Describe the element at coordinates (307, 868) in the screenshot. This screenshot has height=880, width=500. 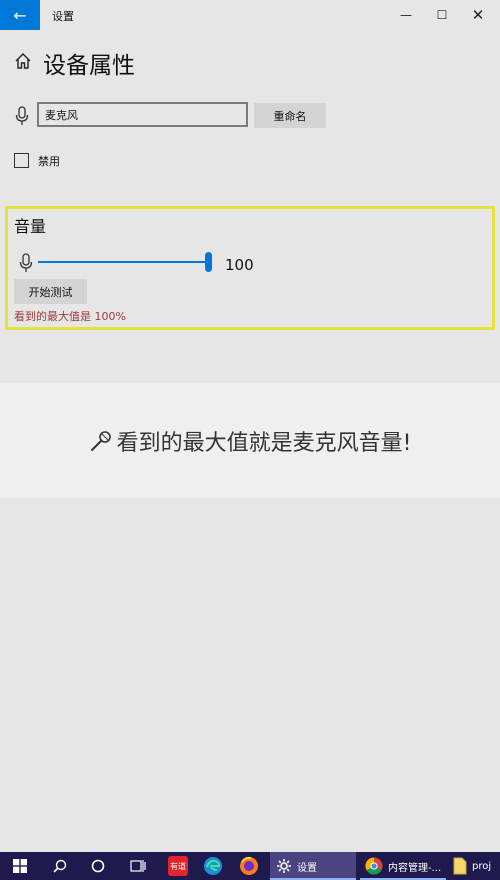
I see `taskbar-settings-label: 设置` at that location.